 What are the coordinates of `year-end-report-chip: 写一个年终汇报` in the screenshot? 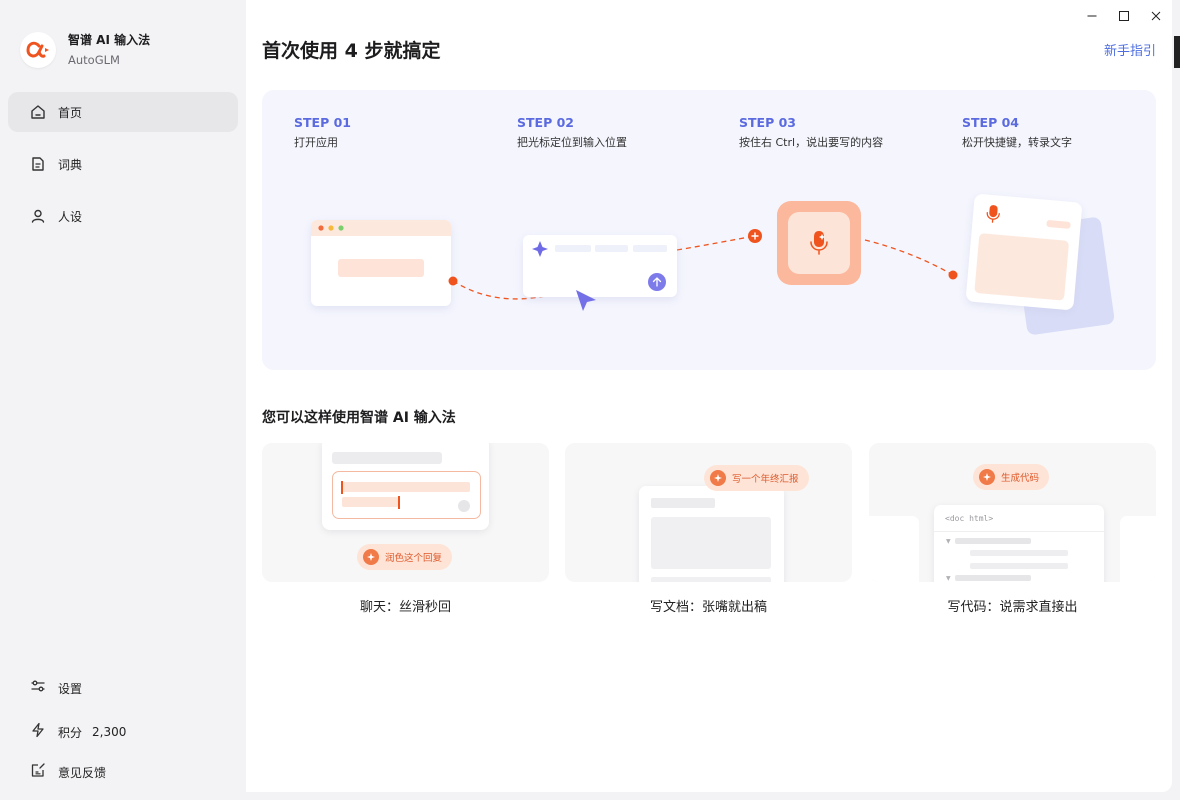 It's located at (756, 478).